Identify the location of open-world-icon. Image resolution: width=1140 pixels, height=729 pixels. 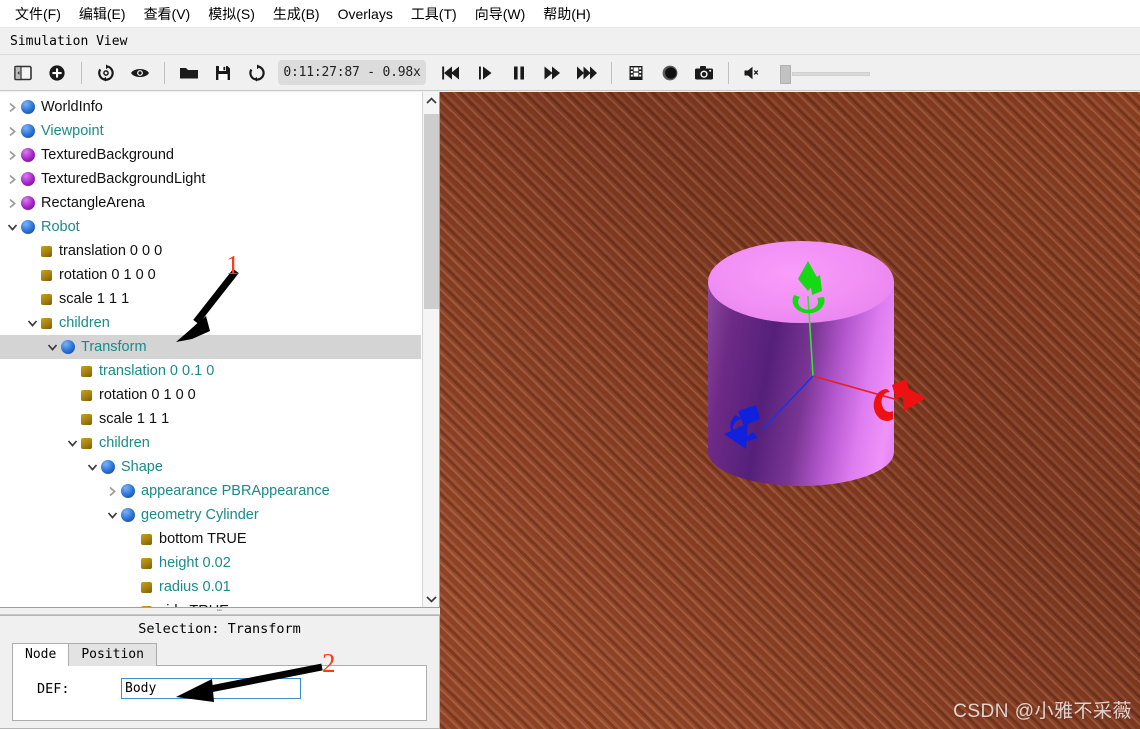
(189, 73).